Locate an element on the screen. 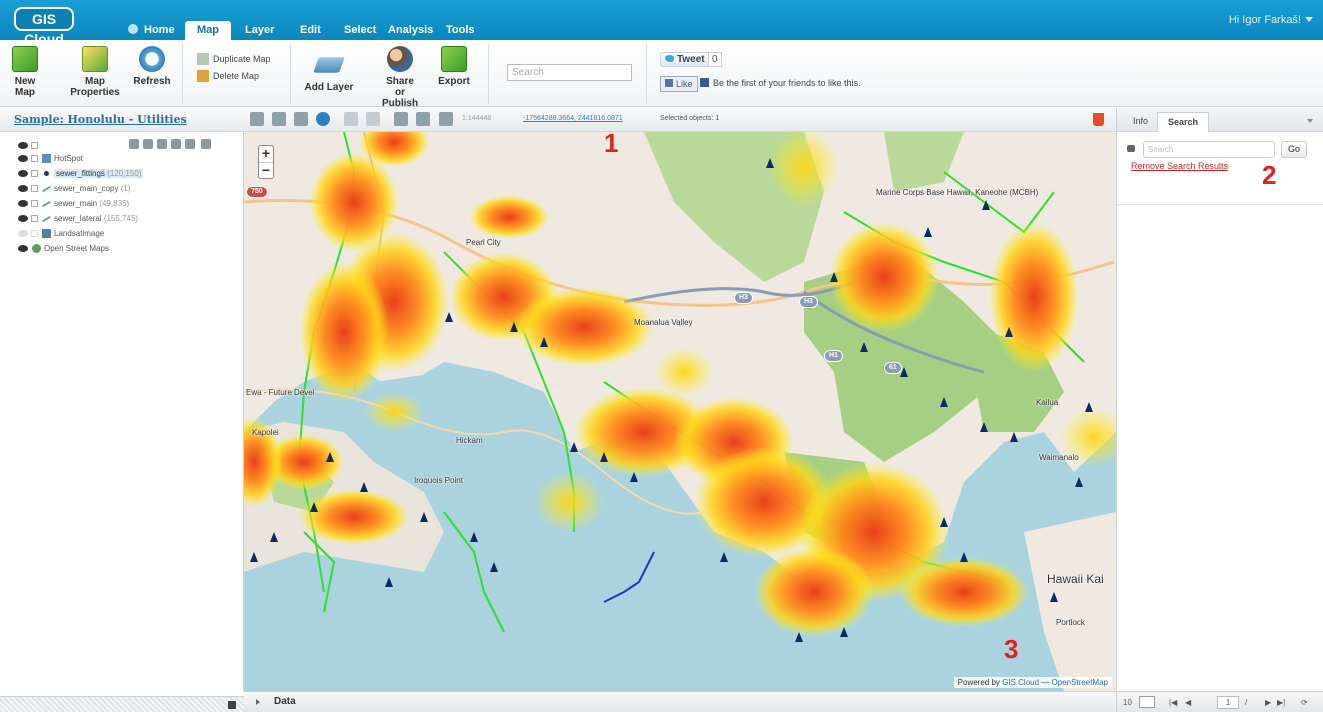 The height and width of the screenshot is (712, 1323). export-button: Export is located at coordinates (454, 66).